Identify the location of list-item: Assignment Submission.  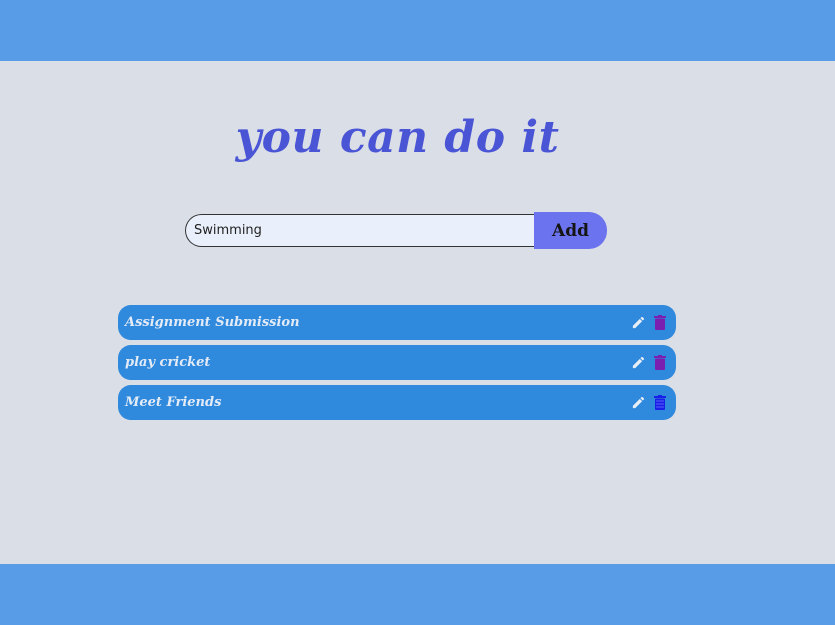
(397, 322).